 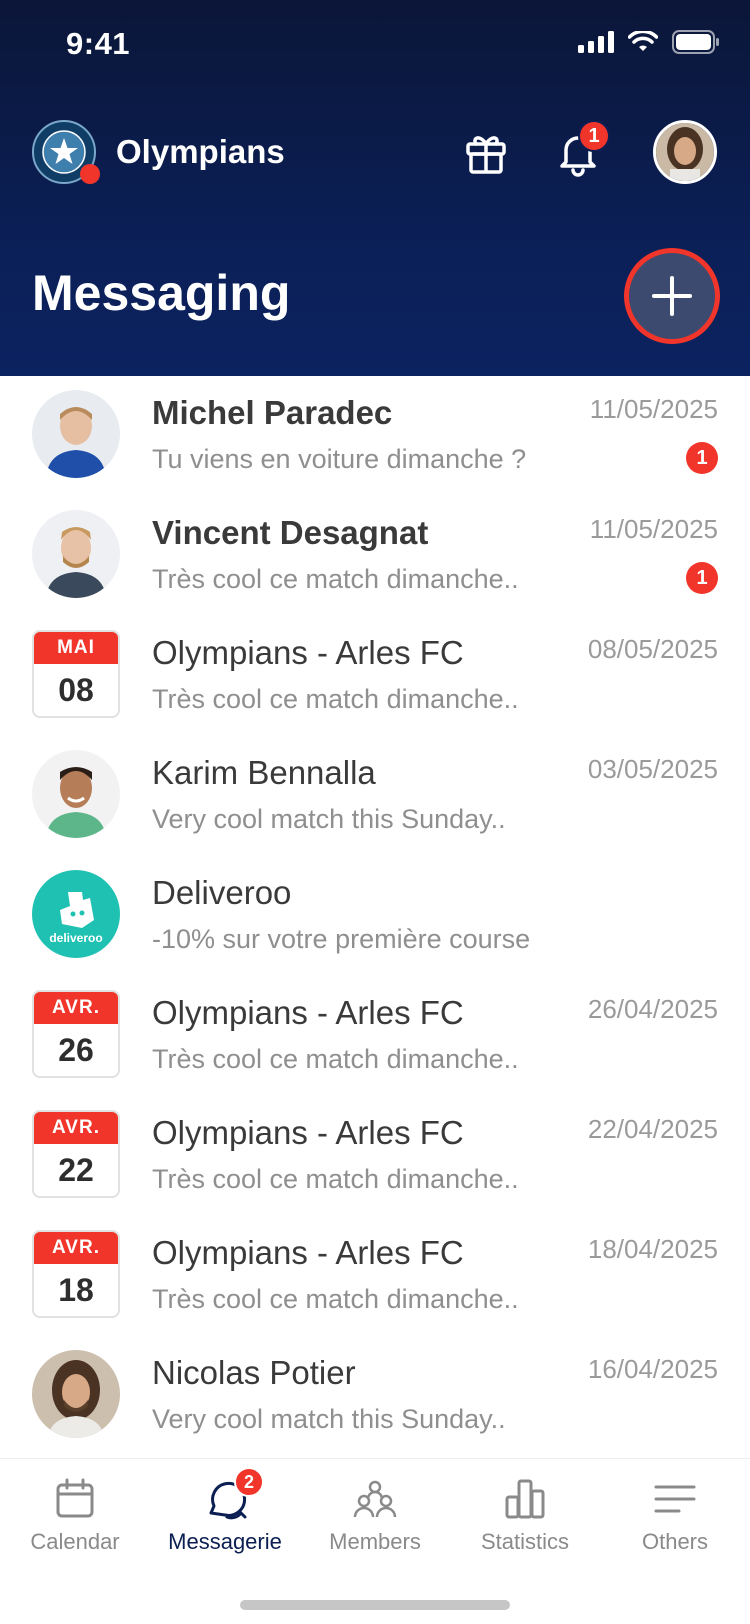 I want to click on conversation-date: 08/05/2025, so click(x=652, y=649).